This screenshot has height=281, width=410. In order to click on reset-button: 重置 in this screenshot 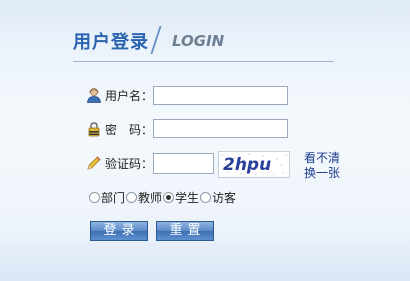, I will do `click(185, 231)`.